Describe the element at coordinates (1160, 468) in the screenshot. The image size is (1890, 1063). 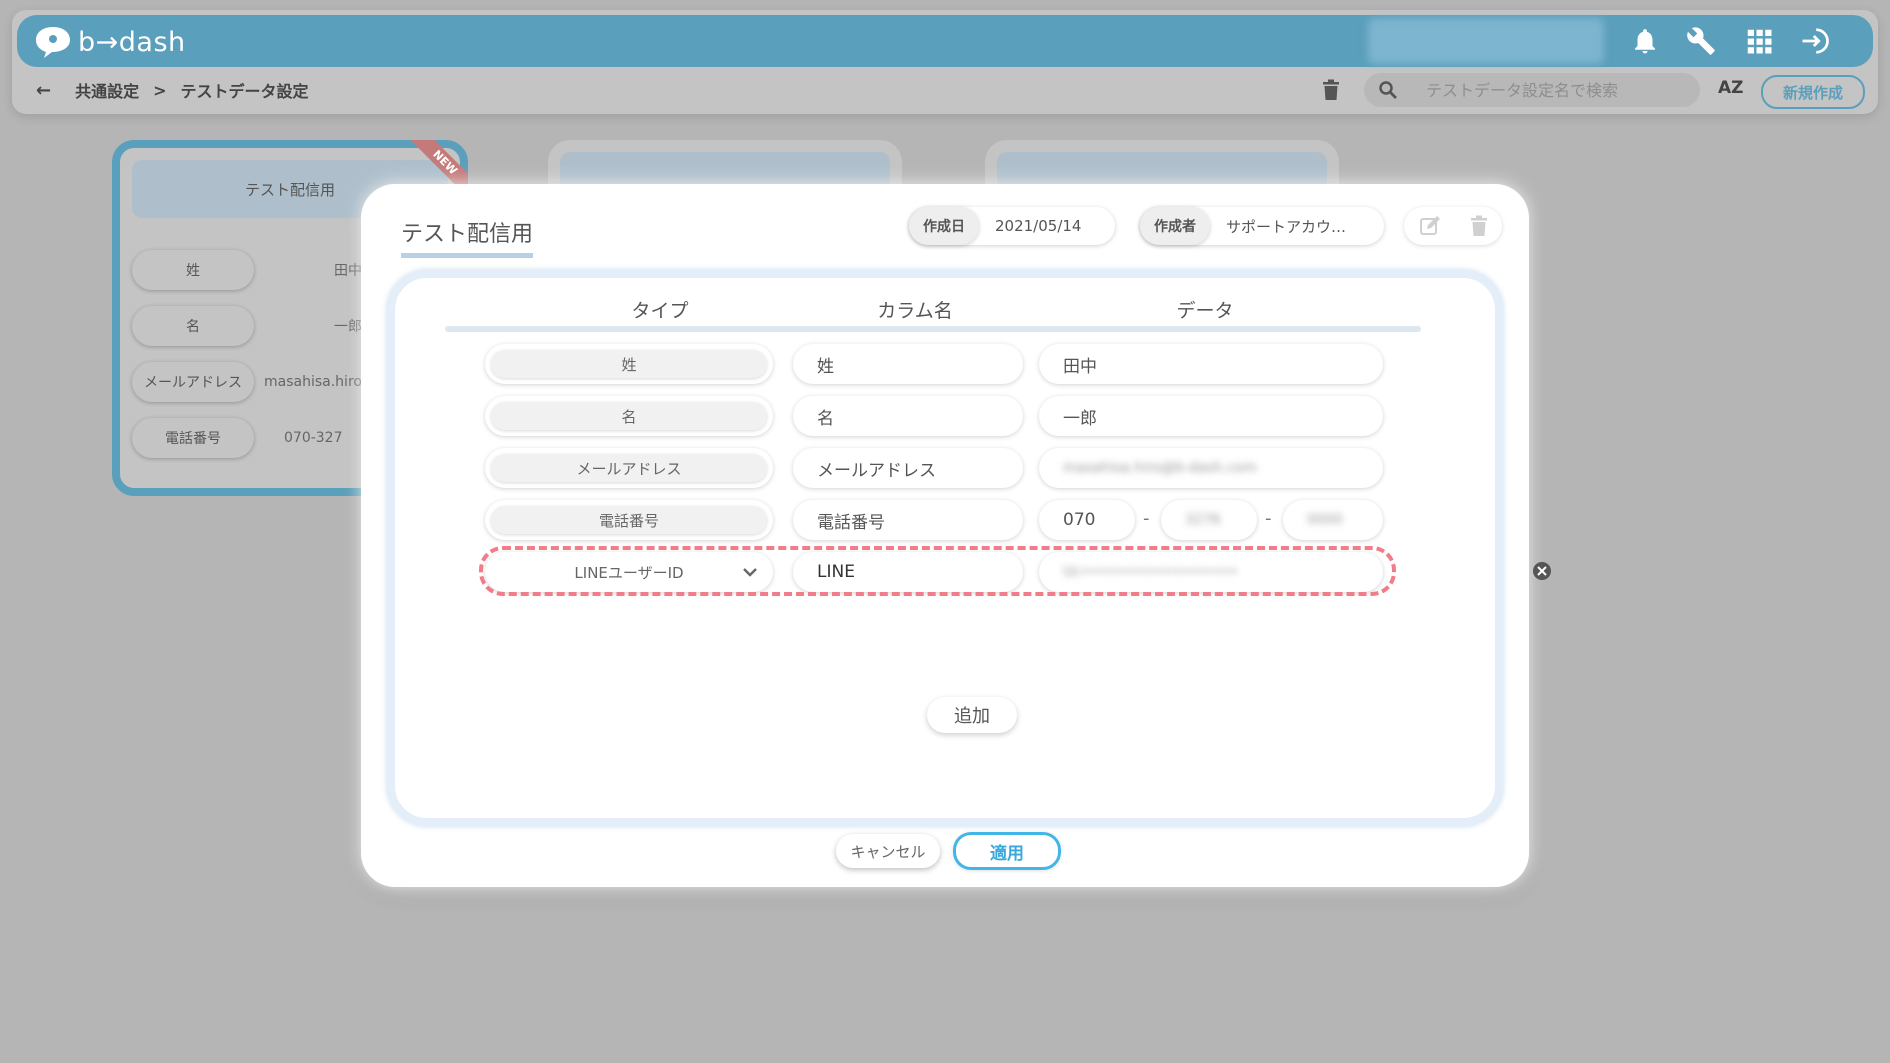
I see `data-value-blurred: masahisa.hiro@b-dash.com` at that location.